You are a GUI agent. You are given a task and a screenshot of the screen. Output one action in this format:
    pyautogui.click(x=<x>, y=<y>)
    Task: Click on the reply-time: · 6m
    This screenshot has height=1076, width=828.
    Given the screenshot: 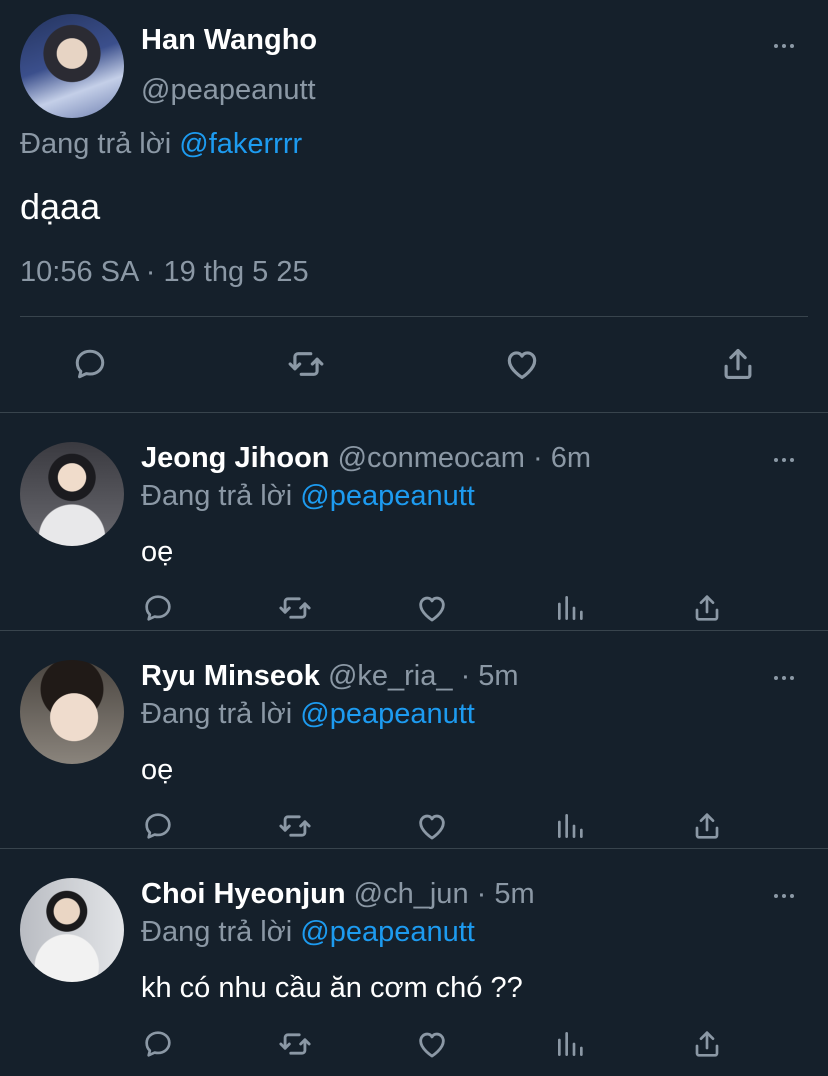 What is the action you would take?
    pyautogui.click(x=562, y=458)
    